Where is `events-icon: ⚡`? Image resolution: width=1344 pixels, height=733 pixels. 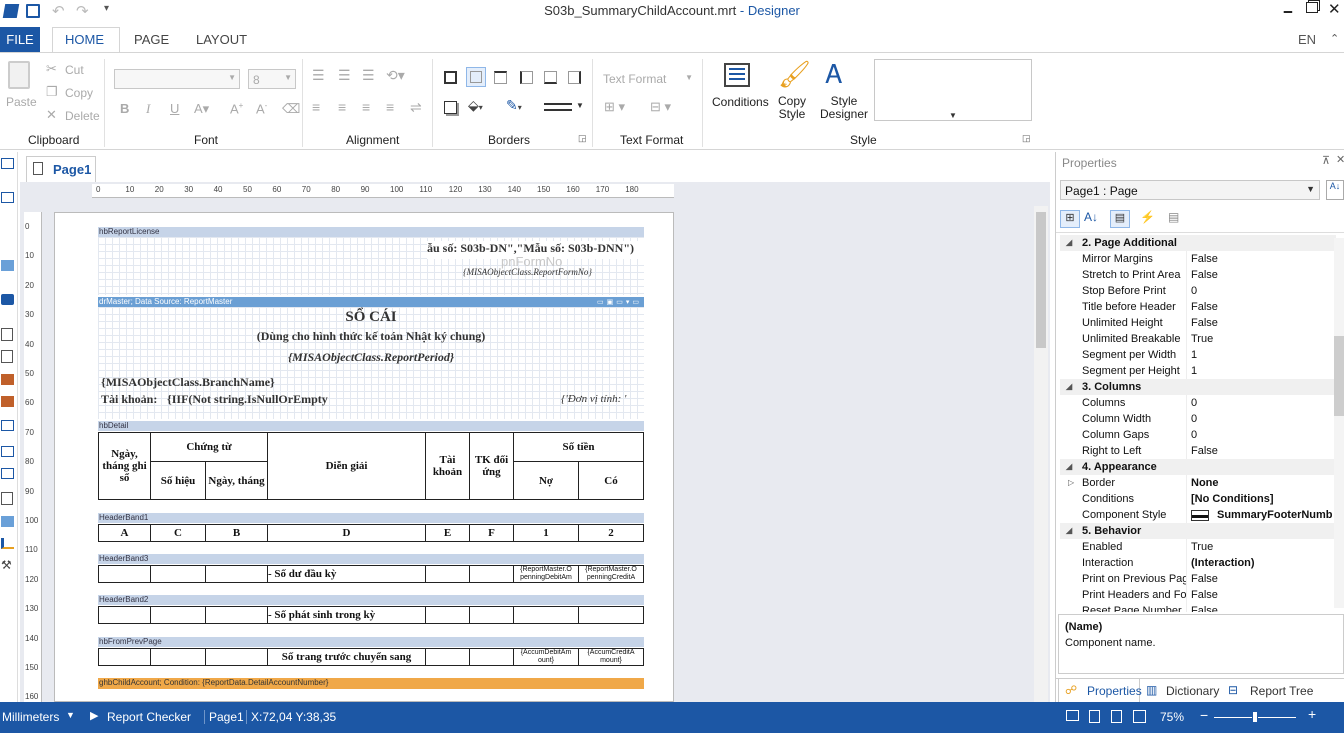 events-icon: ⚡ is located at coordinates (1147, 217).